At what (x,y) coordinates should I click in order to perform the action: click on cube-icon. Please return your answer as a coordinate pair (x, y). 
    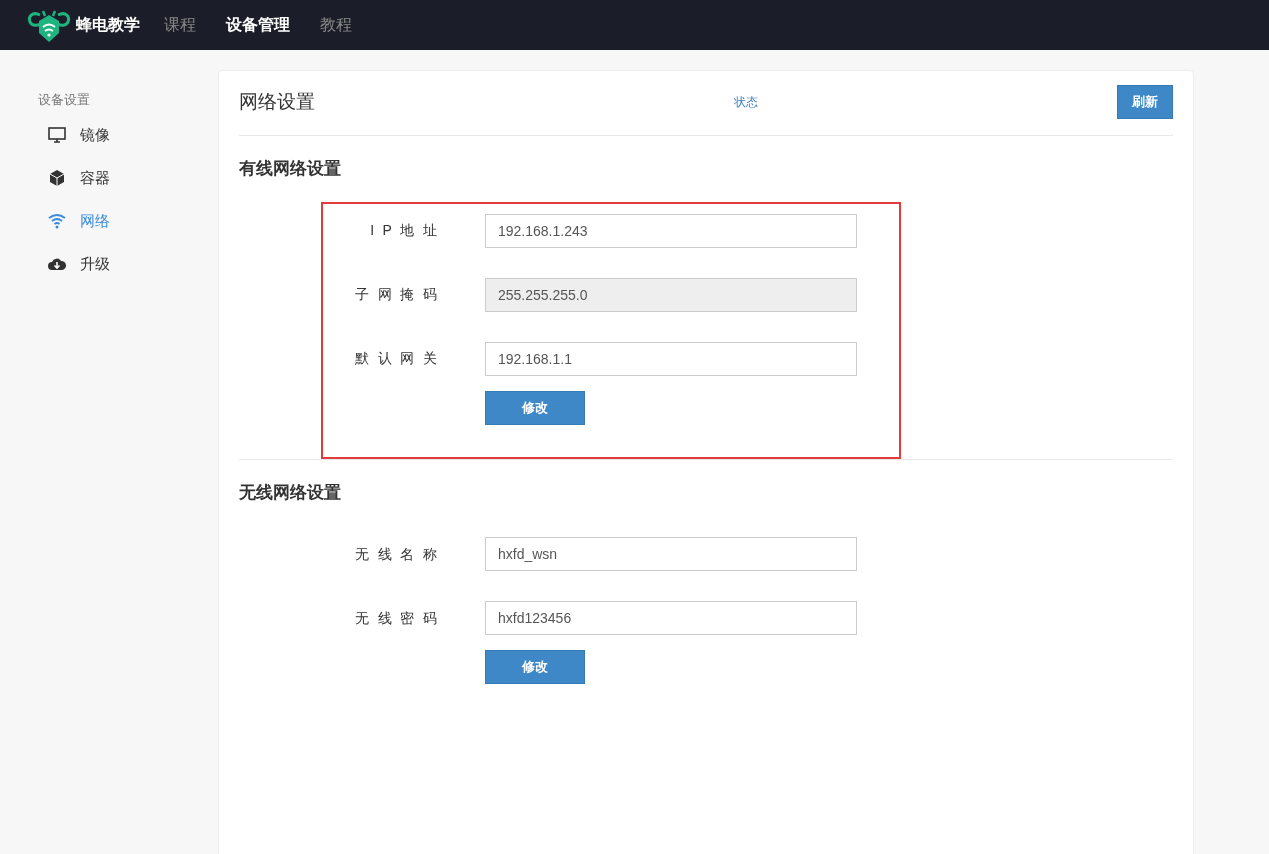
    Looking at the image, I should click on (57, 178).